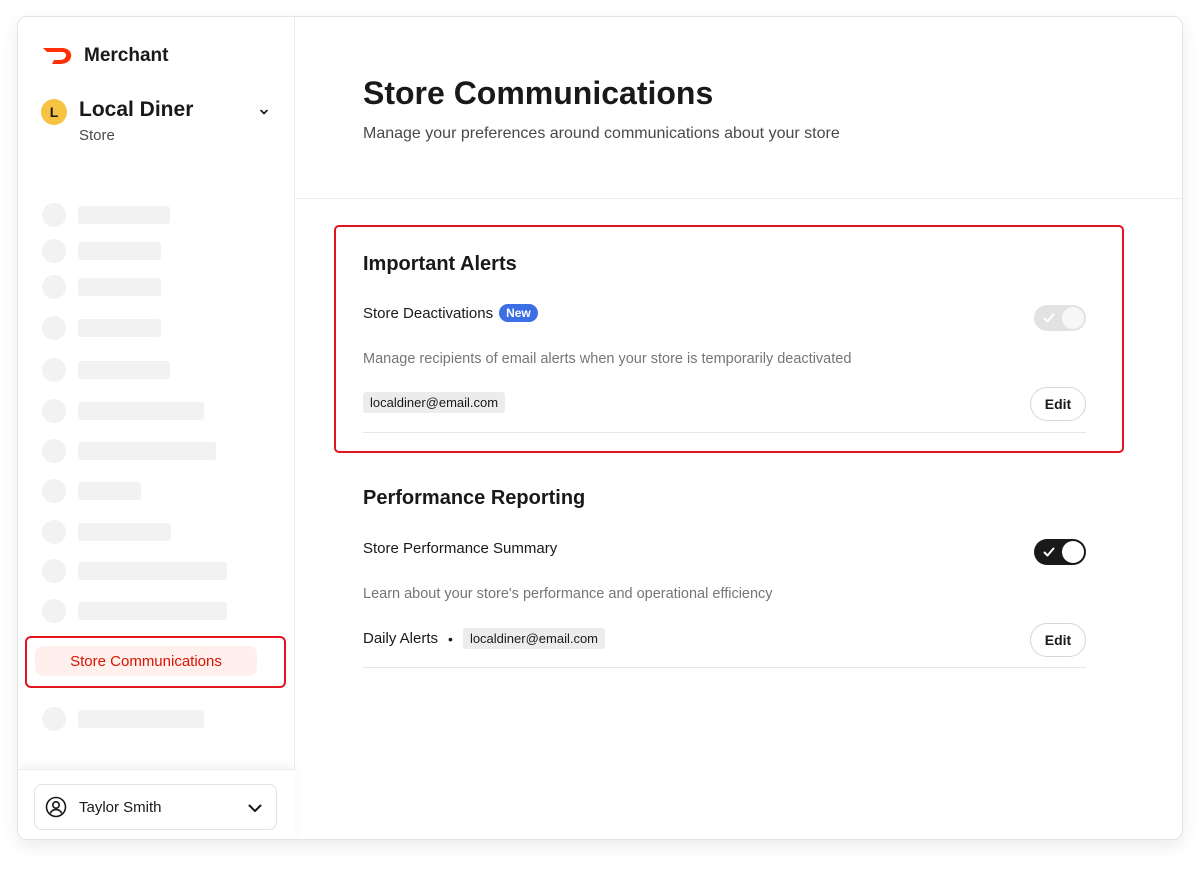 Image resolution: width=1200 pixels, height=874 pixels. I want to click on recipient-row: localdiner@email.com, so click(434, 402).